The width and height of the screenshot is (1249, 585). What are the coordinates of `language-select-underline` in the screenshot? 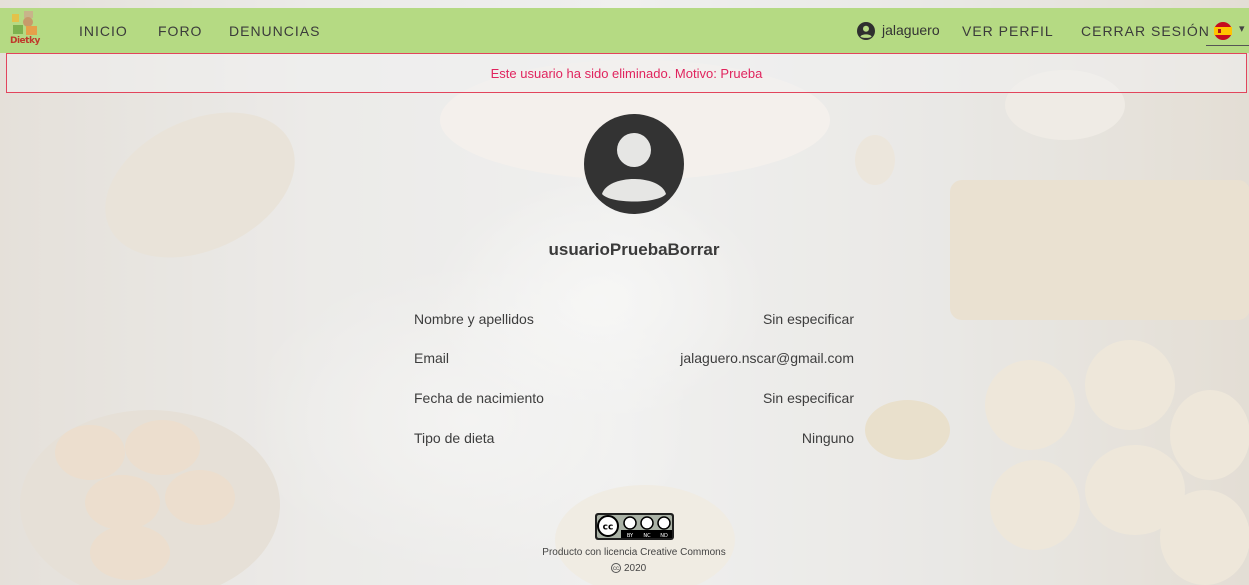 It's located at (1227, 45).